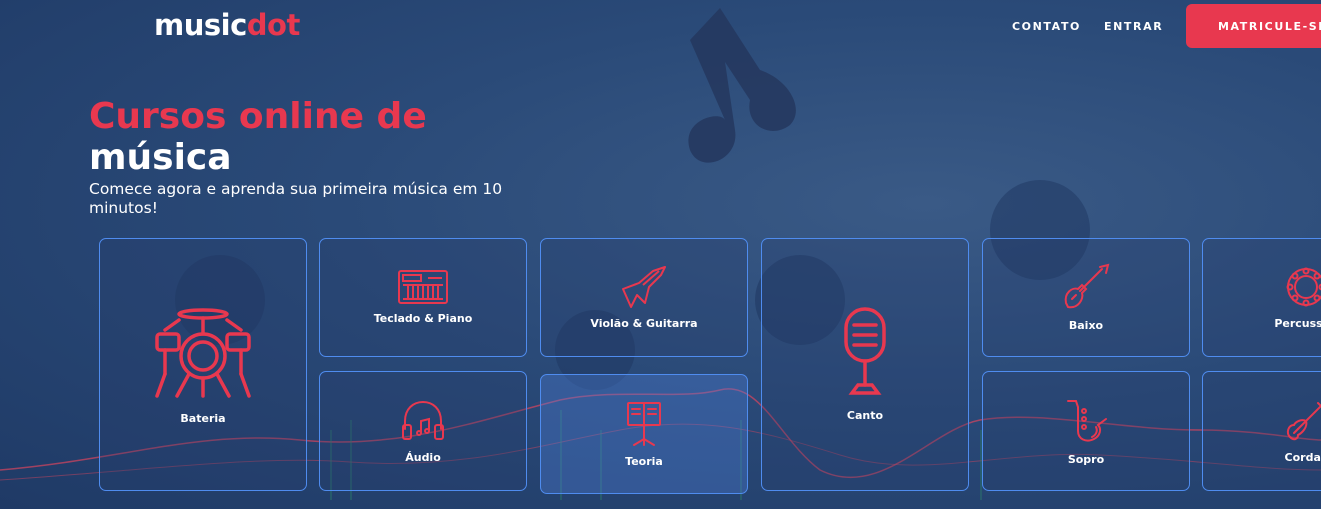  Describe the element at coordinates (1297, 323) in the screenshot. I see `course-label: Percussão` at that location.